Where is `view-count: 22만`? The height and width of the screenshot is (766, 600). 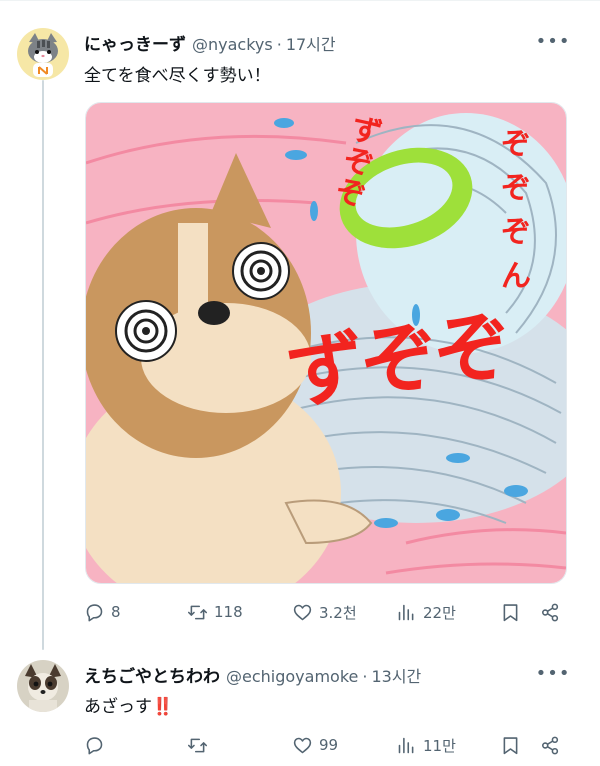
view-count: 22만 is located at coordinates (439, 612).